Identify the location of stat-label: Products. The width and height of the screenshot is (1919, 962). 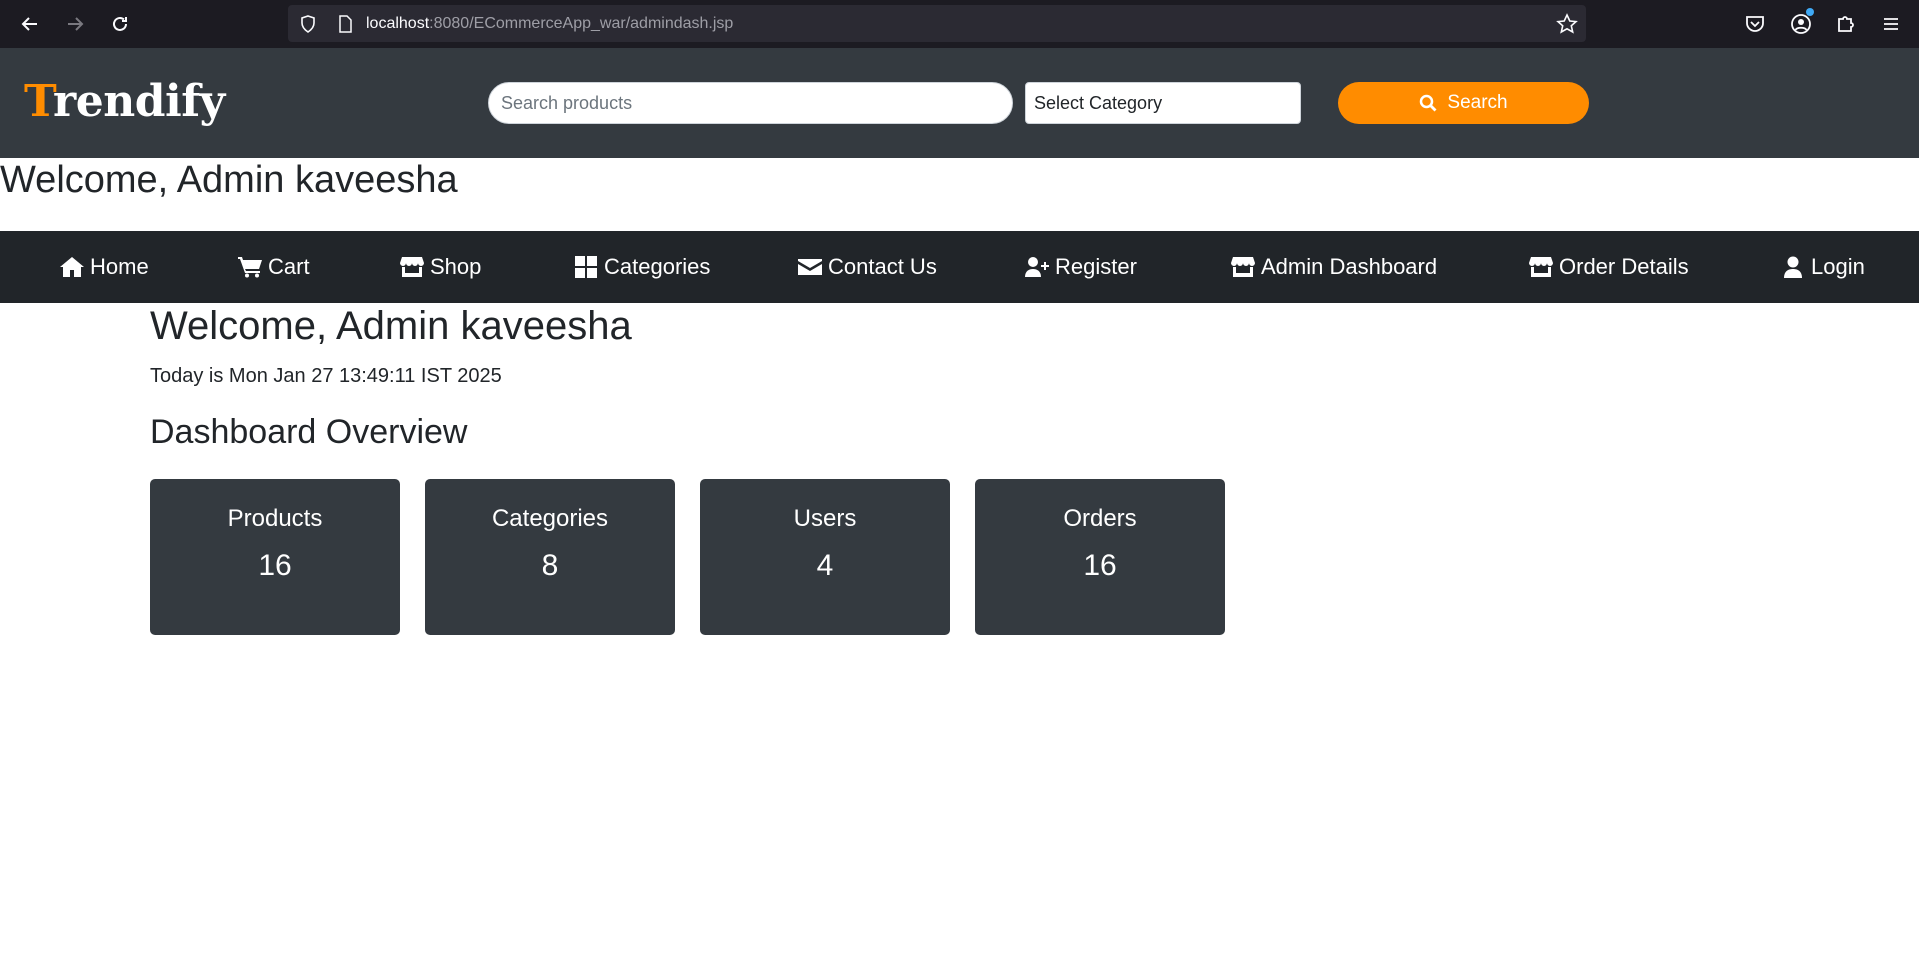
(275, 518).